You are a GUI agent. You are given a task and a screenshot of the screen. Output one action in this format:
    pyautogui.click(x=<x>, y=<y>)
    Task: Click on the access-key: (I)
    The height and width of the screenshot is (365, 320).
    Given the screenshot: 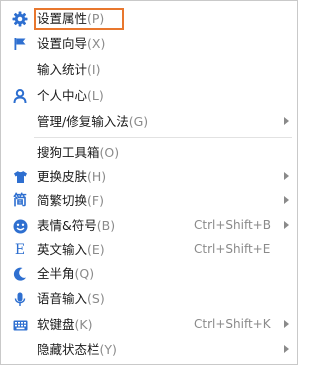 What is the action you would take?
    pyautogui.click(x=94, y=69)
    